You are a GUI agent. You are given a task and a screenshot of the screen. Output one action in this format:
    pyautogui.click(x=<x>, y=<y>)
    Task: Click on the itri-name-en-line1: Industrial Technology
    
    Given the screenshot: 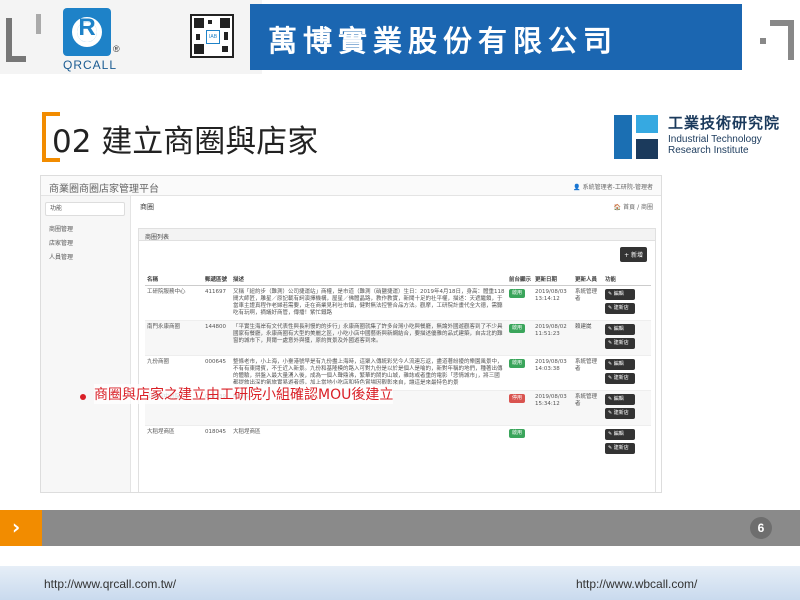 What is the action you would take?
    pyautogui.click(x=715, y=139)
    